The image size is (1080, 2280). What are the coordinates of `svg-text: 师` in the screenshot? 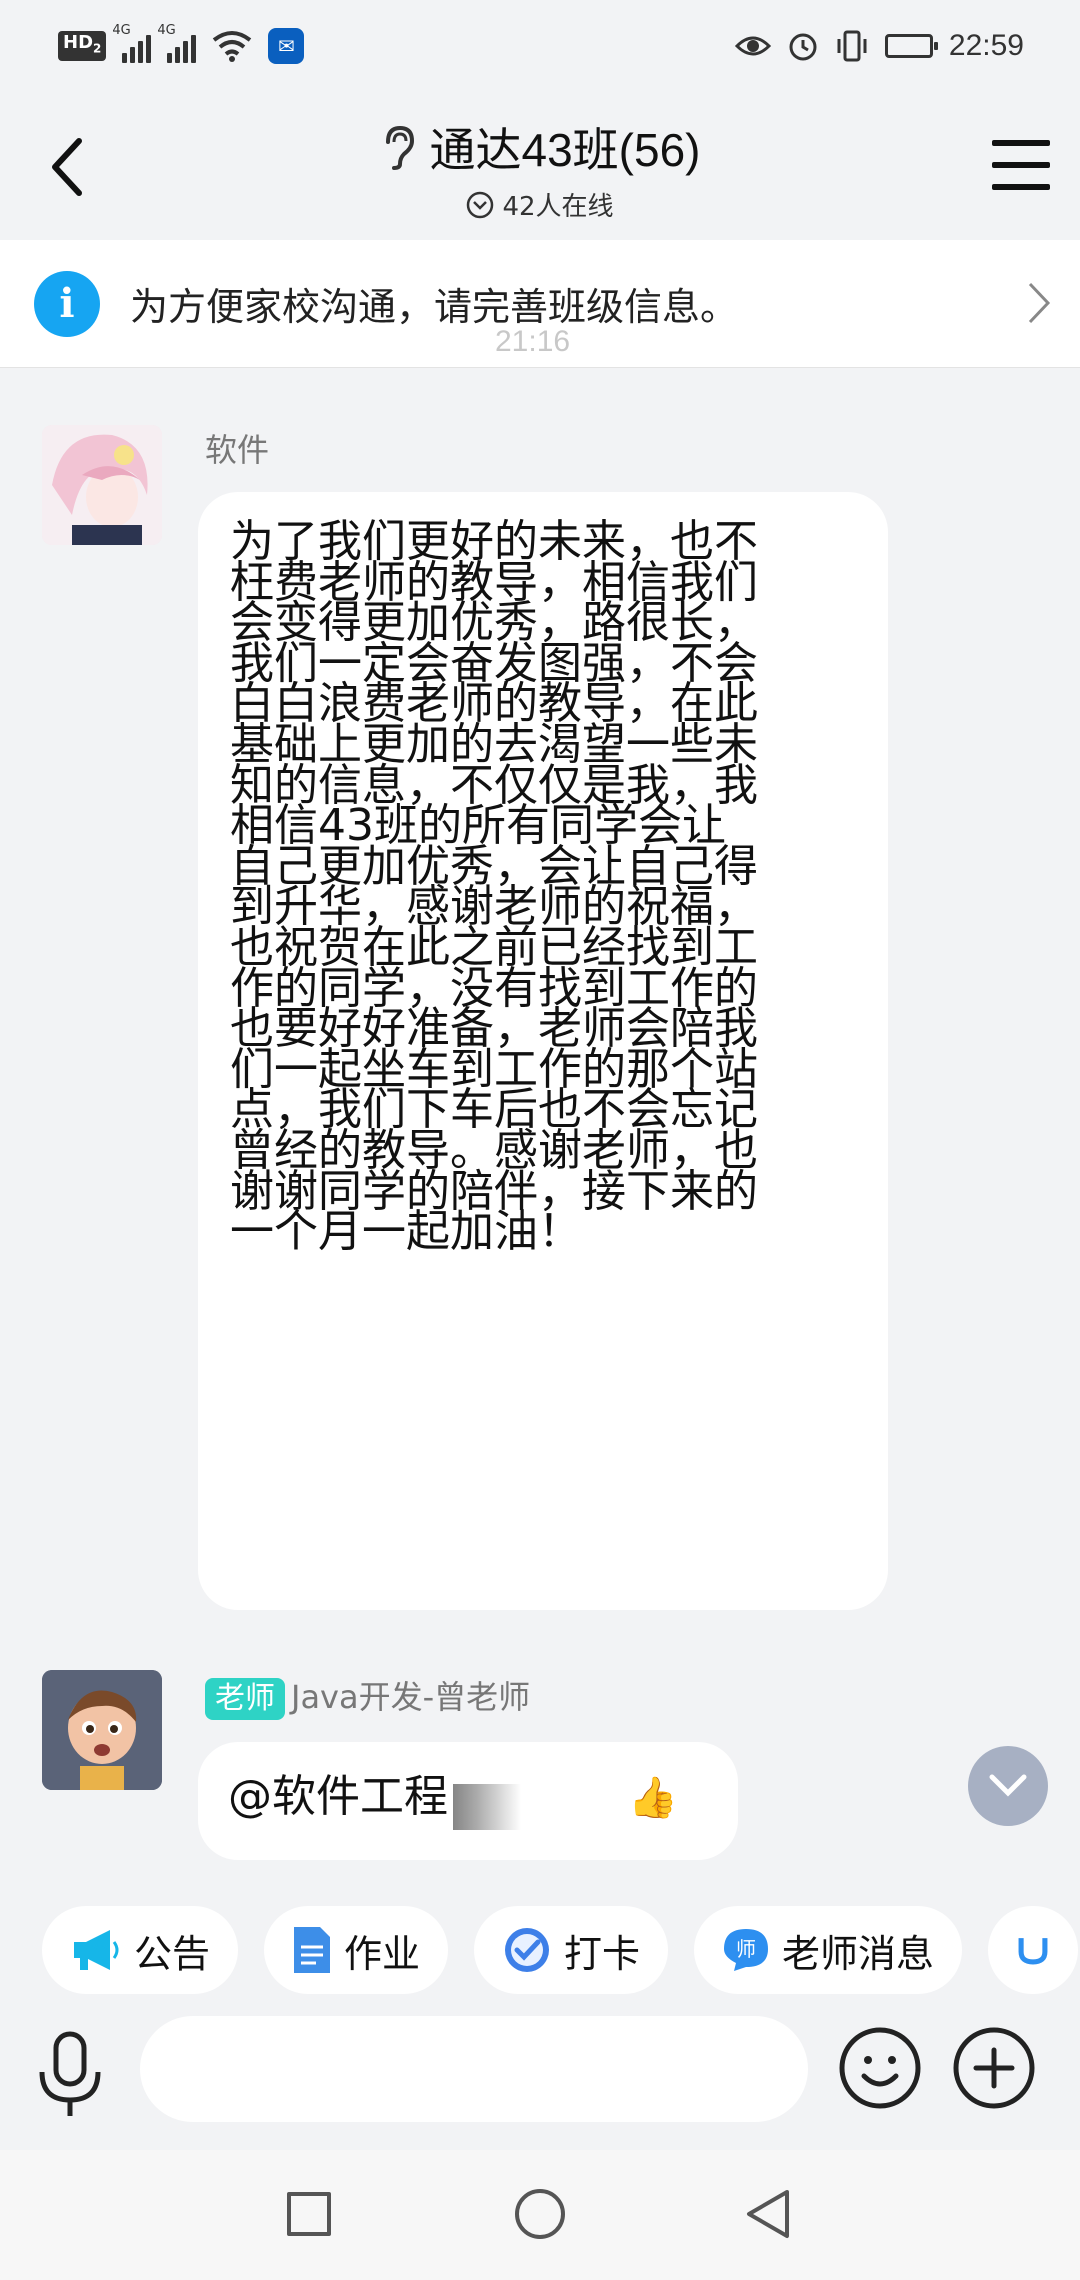 It's located at (746, 1949).